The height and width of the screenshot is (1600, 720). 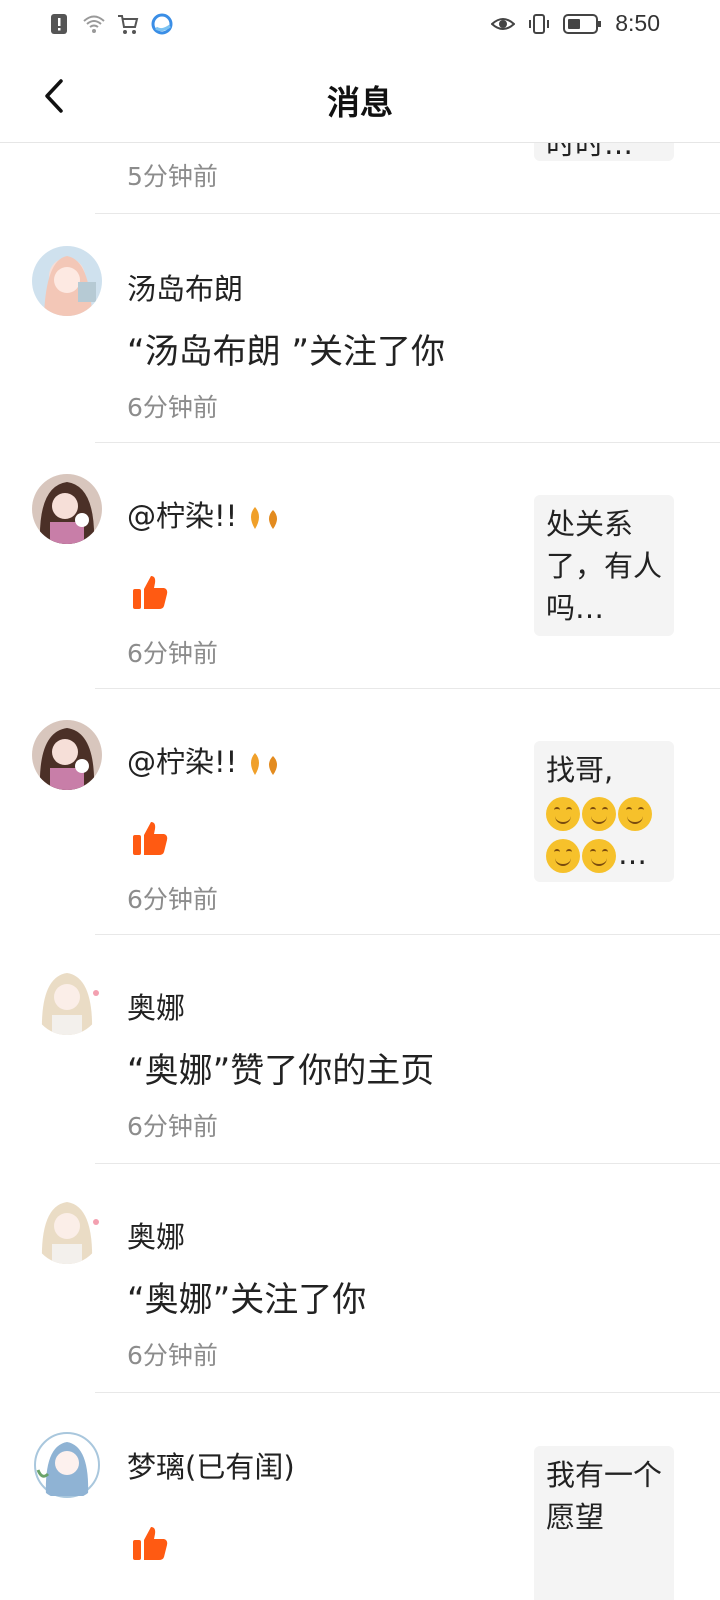 What do you see at coordinates (360, 328) in the screenshot?
I see `notification-item: 汤岛布朗 “汤岛布朗 ”关注了你 6分钟前` at bounding box center [360, 328].